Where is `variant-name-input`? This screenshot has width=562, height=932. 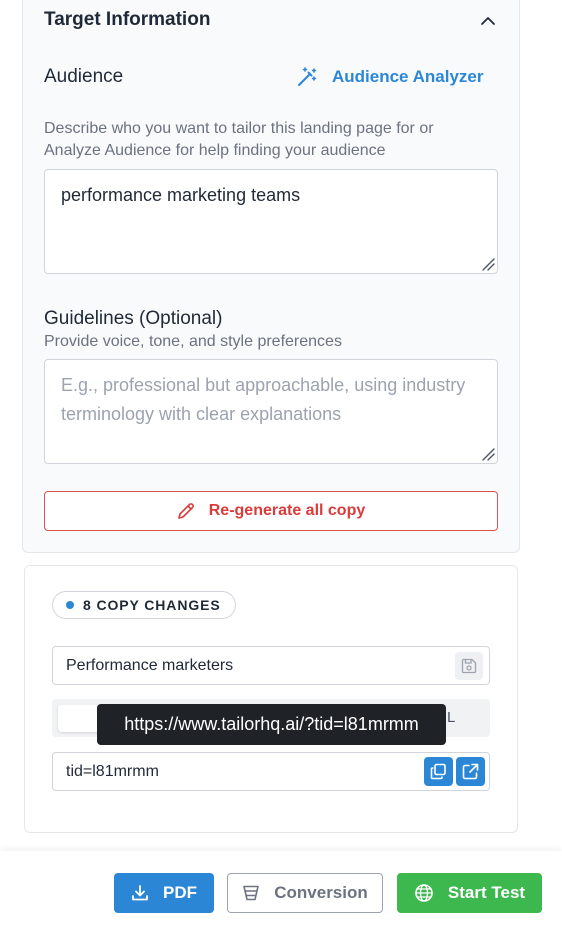 variant-name-input is located at coordinates (251, 665).